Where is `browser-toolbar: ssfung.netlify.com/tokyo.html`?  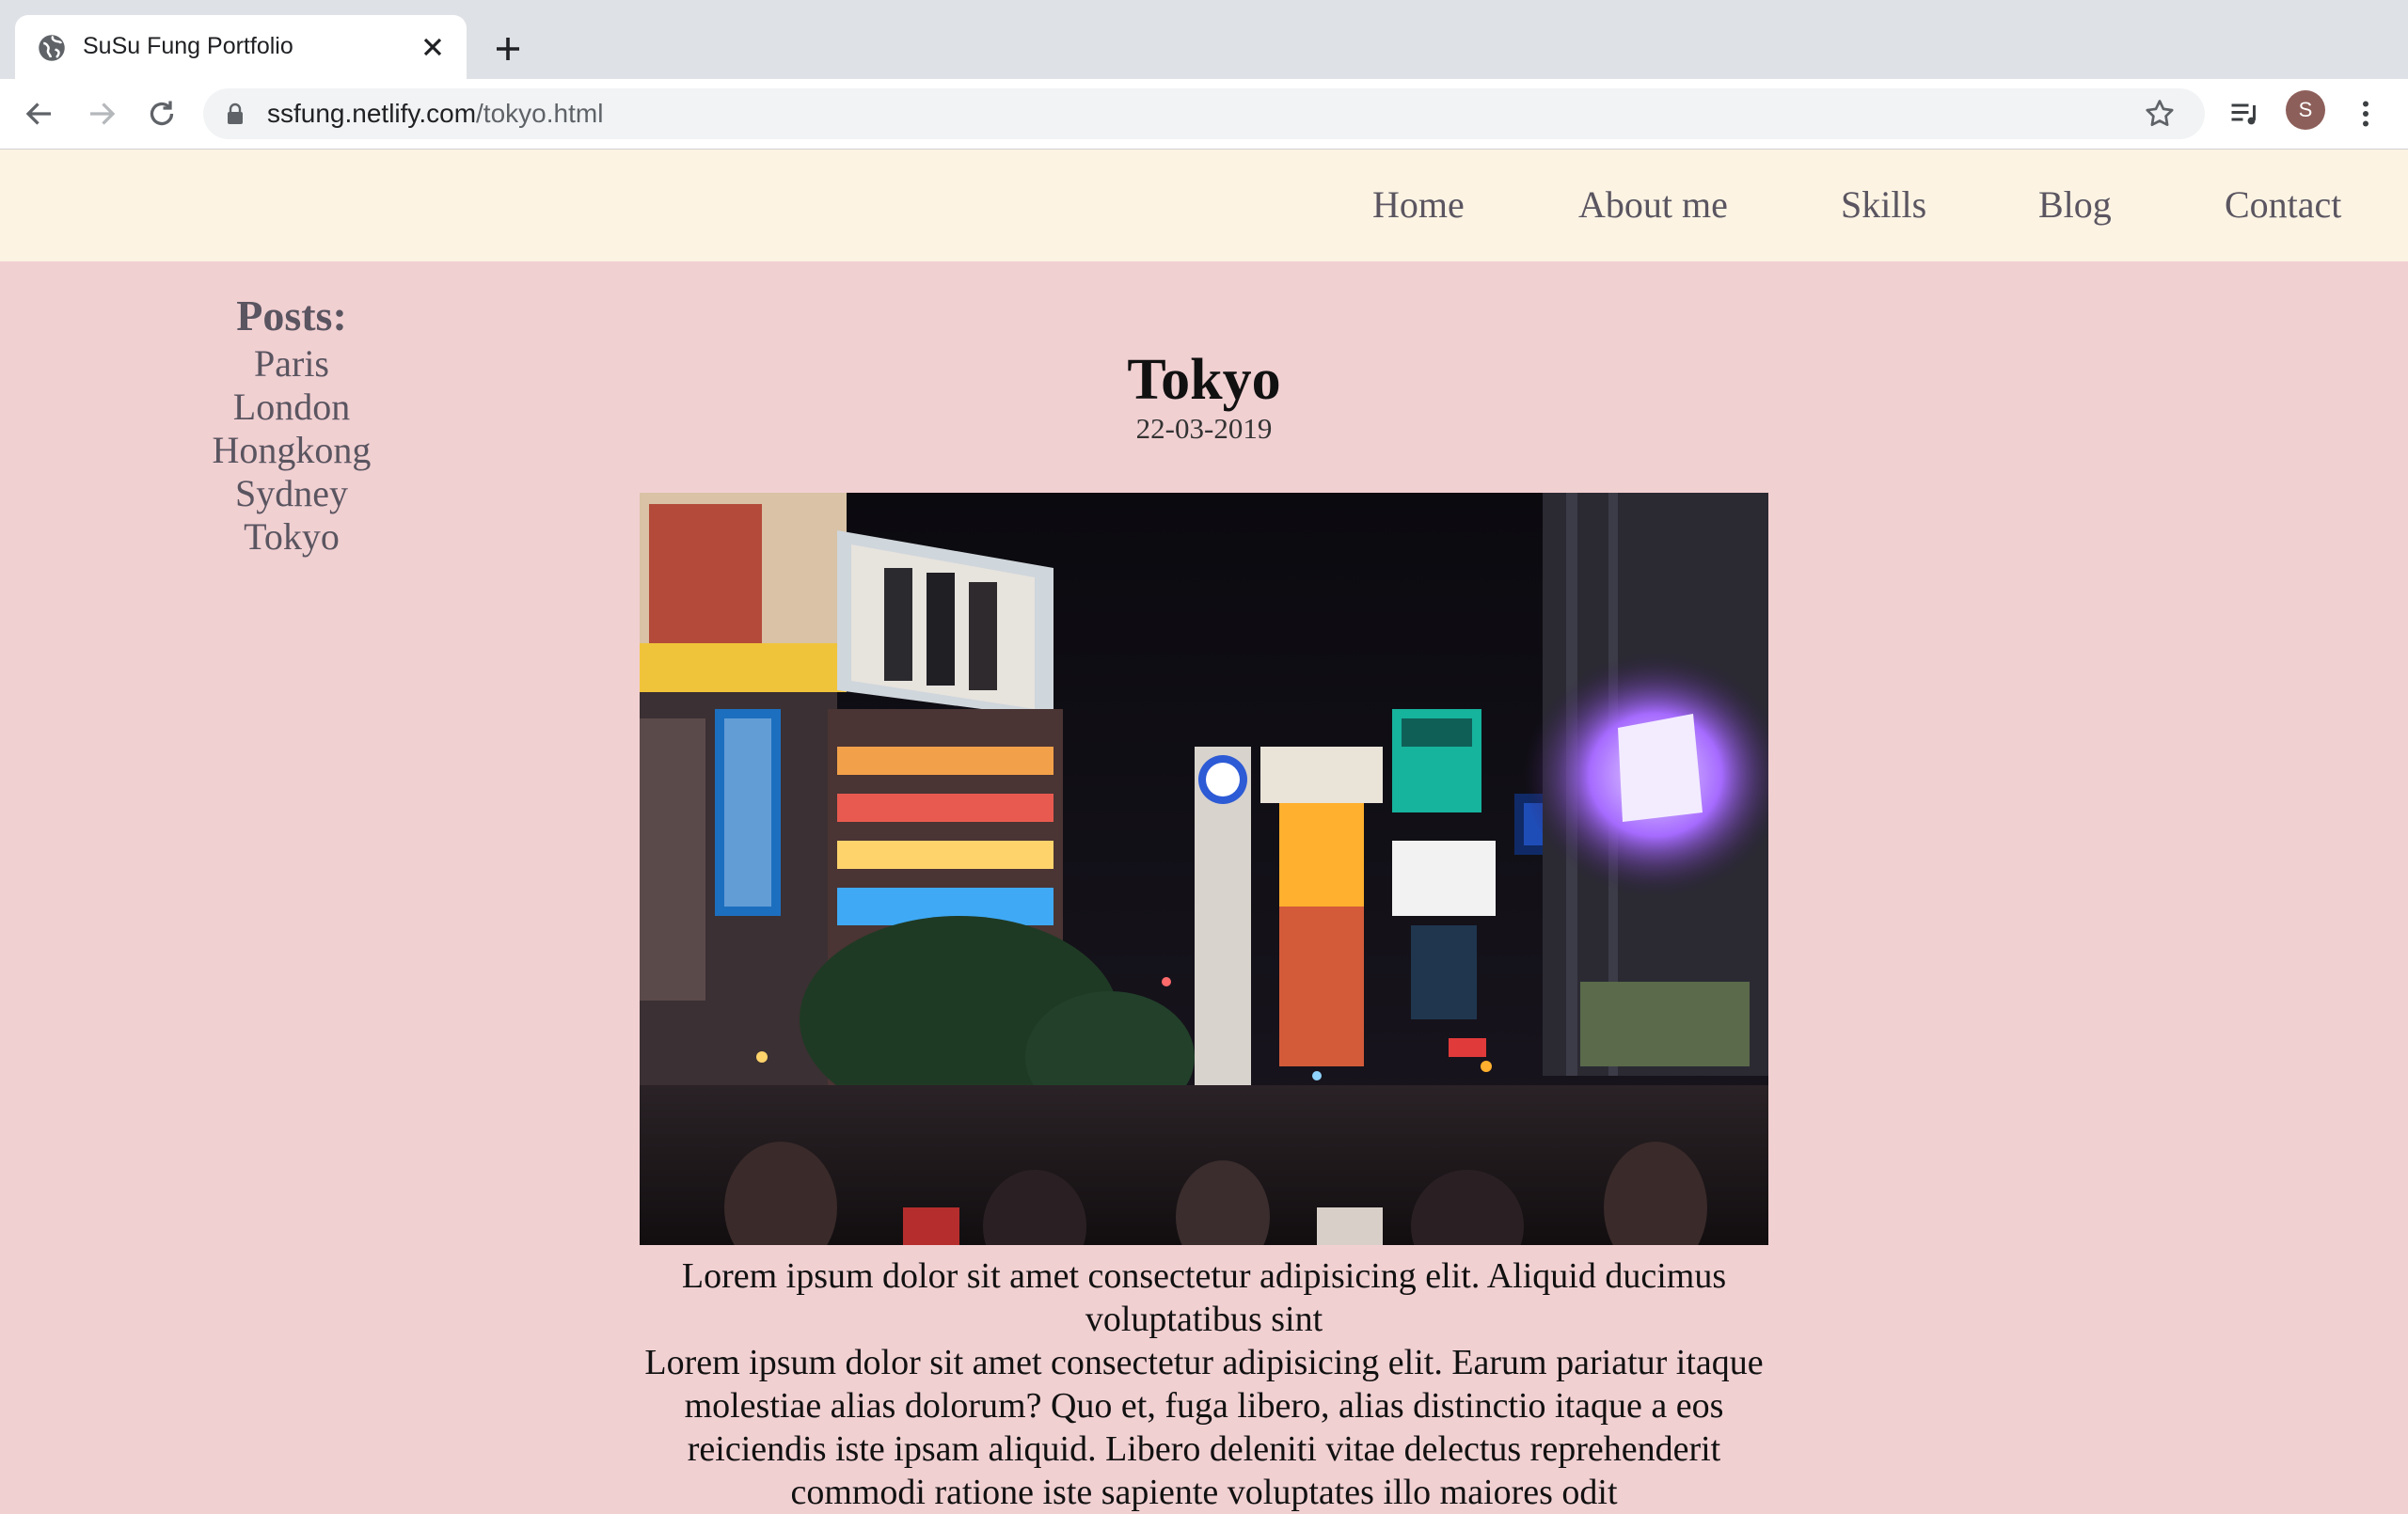 browser-toolbar: ssfung.netlify.com/tokyo.html is located at coordinates (1204, 114).